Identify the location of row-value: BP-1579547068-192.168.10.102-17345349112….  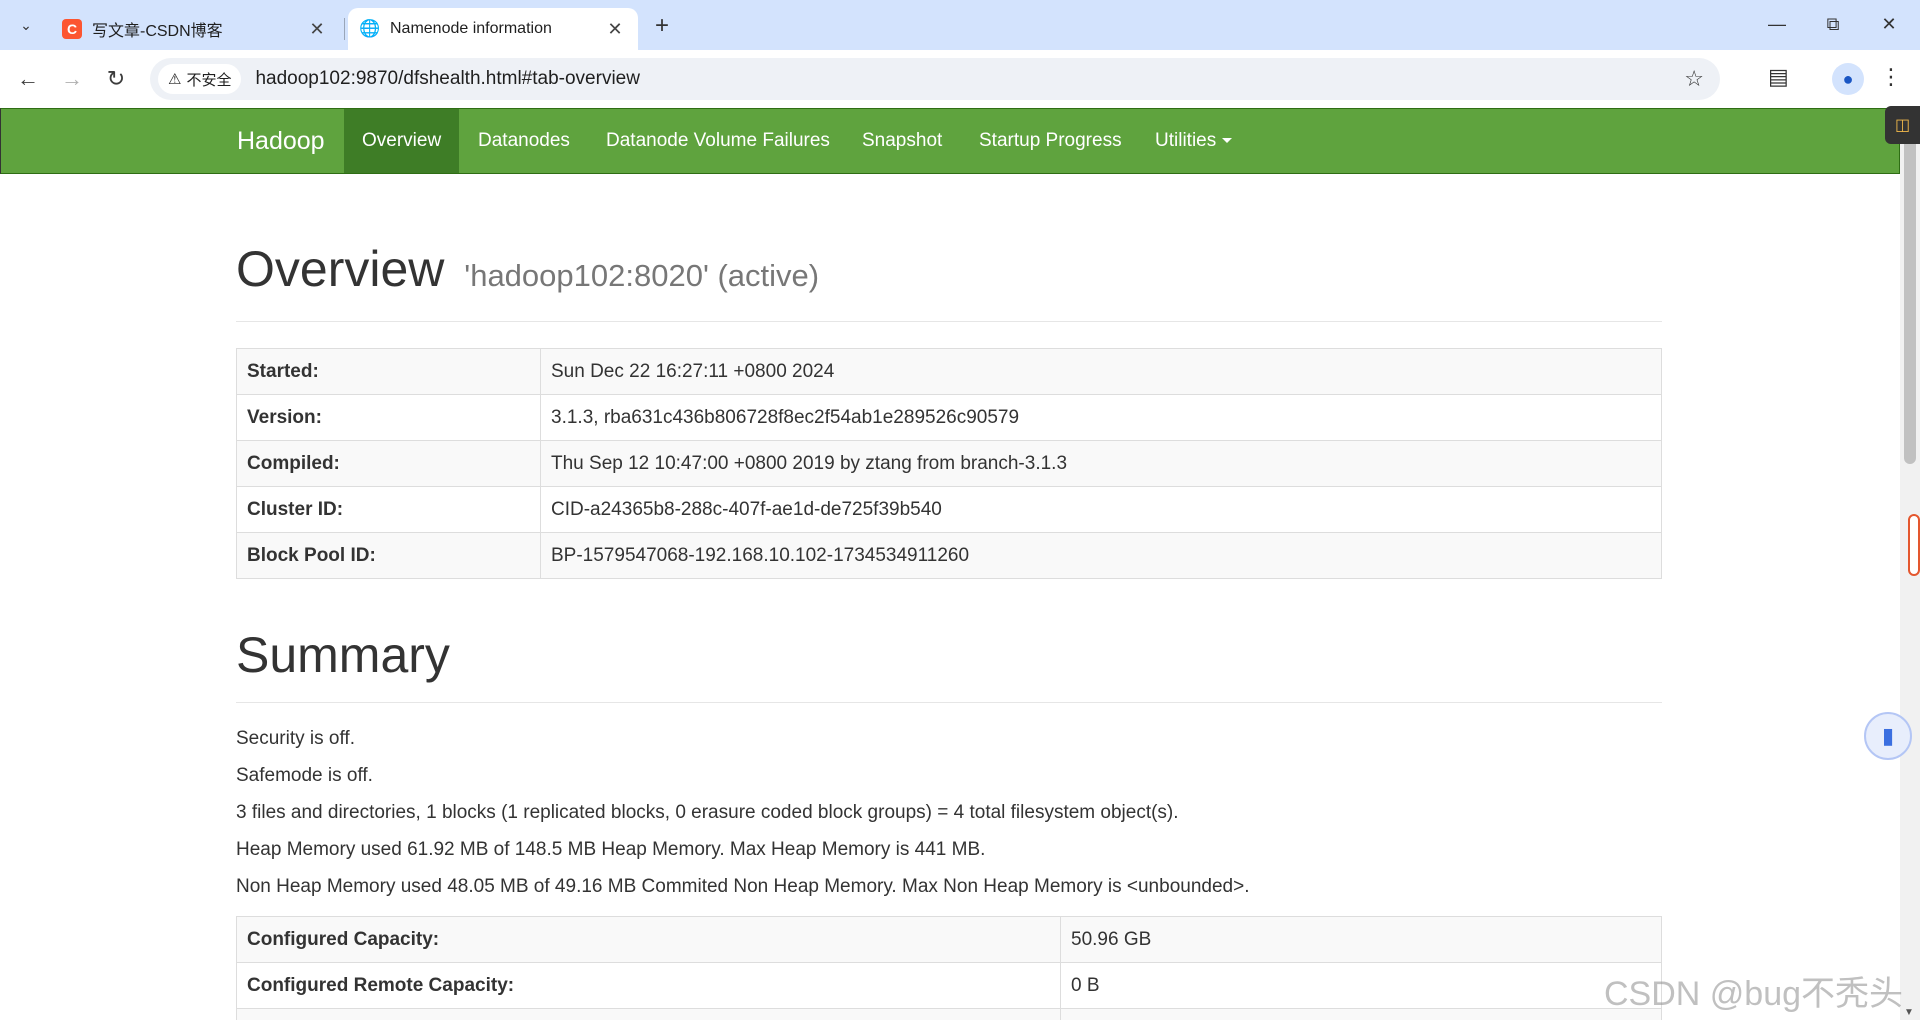
(1101, 555).